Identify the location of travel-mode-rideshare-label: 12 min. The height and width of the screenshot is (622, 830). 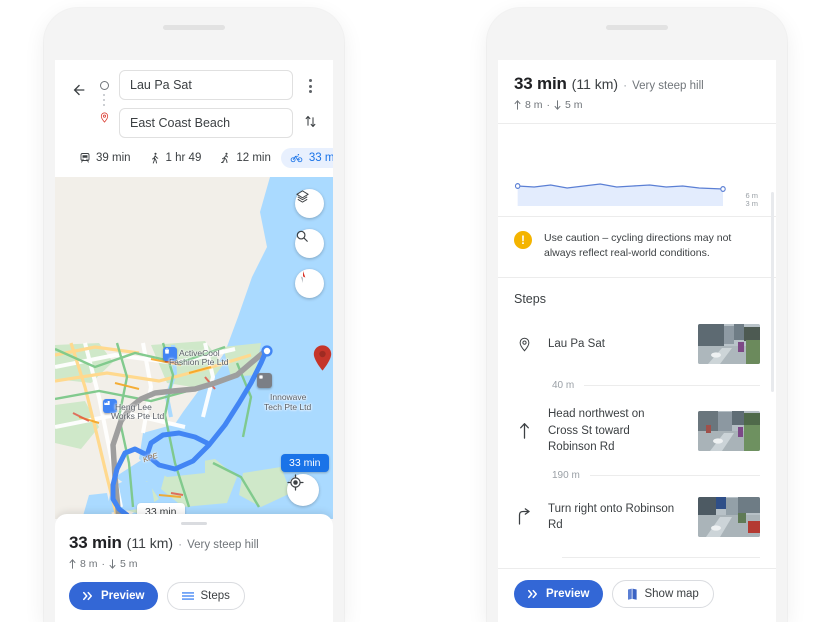
(253, 158).